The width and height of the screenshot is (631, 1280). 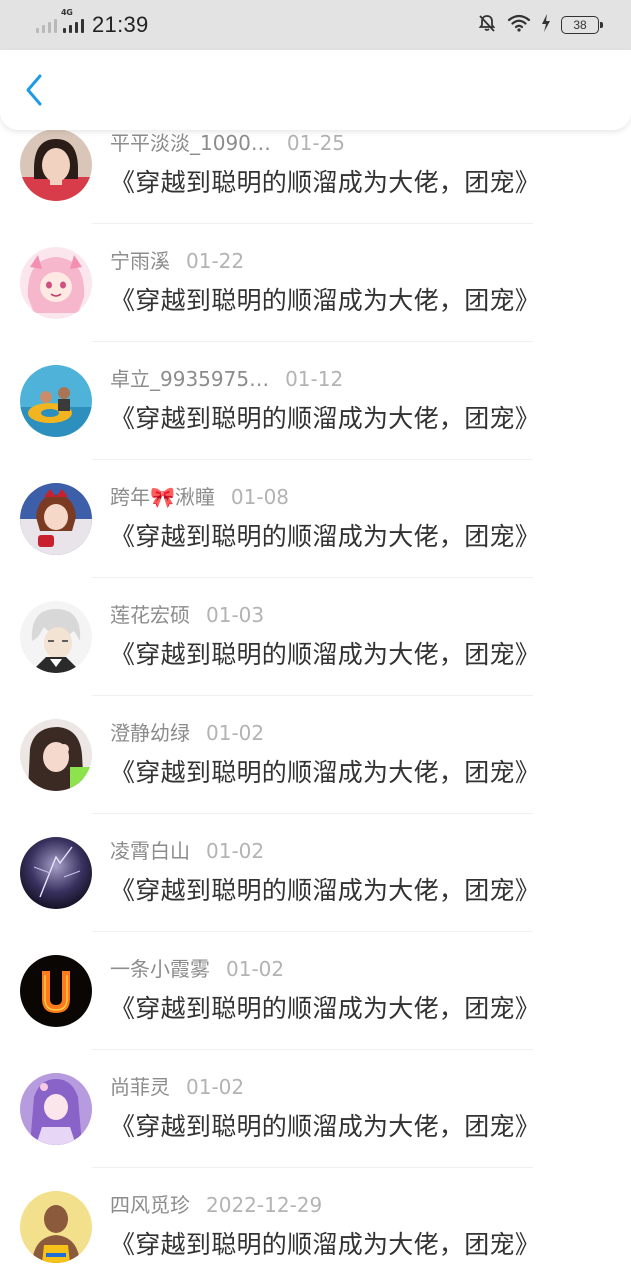 What do you see at coordinates (314, 379) in the screenshot?
I see `date: 01-12` at bounding box center [314, 379].